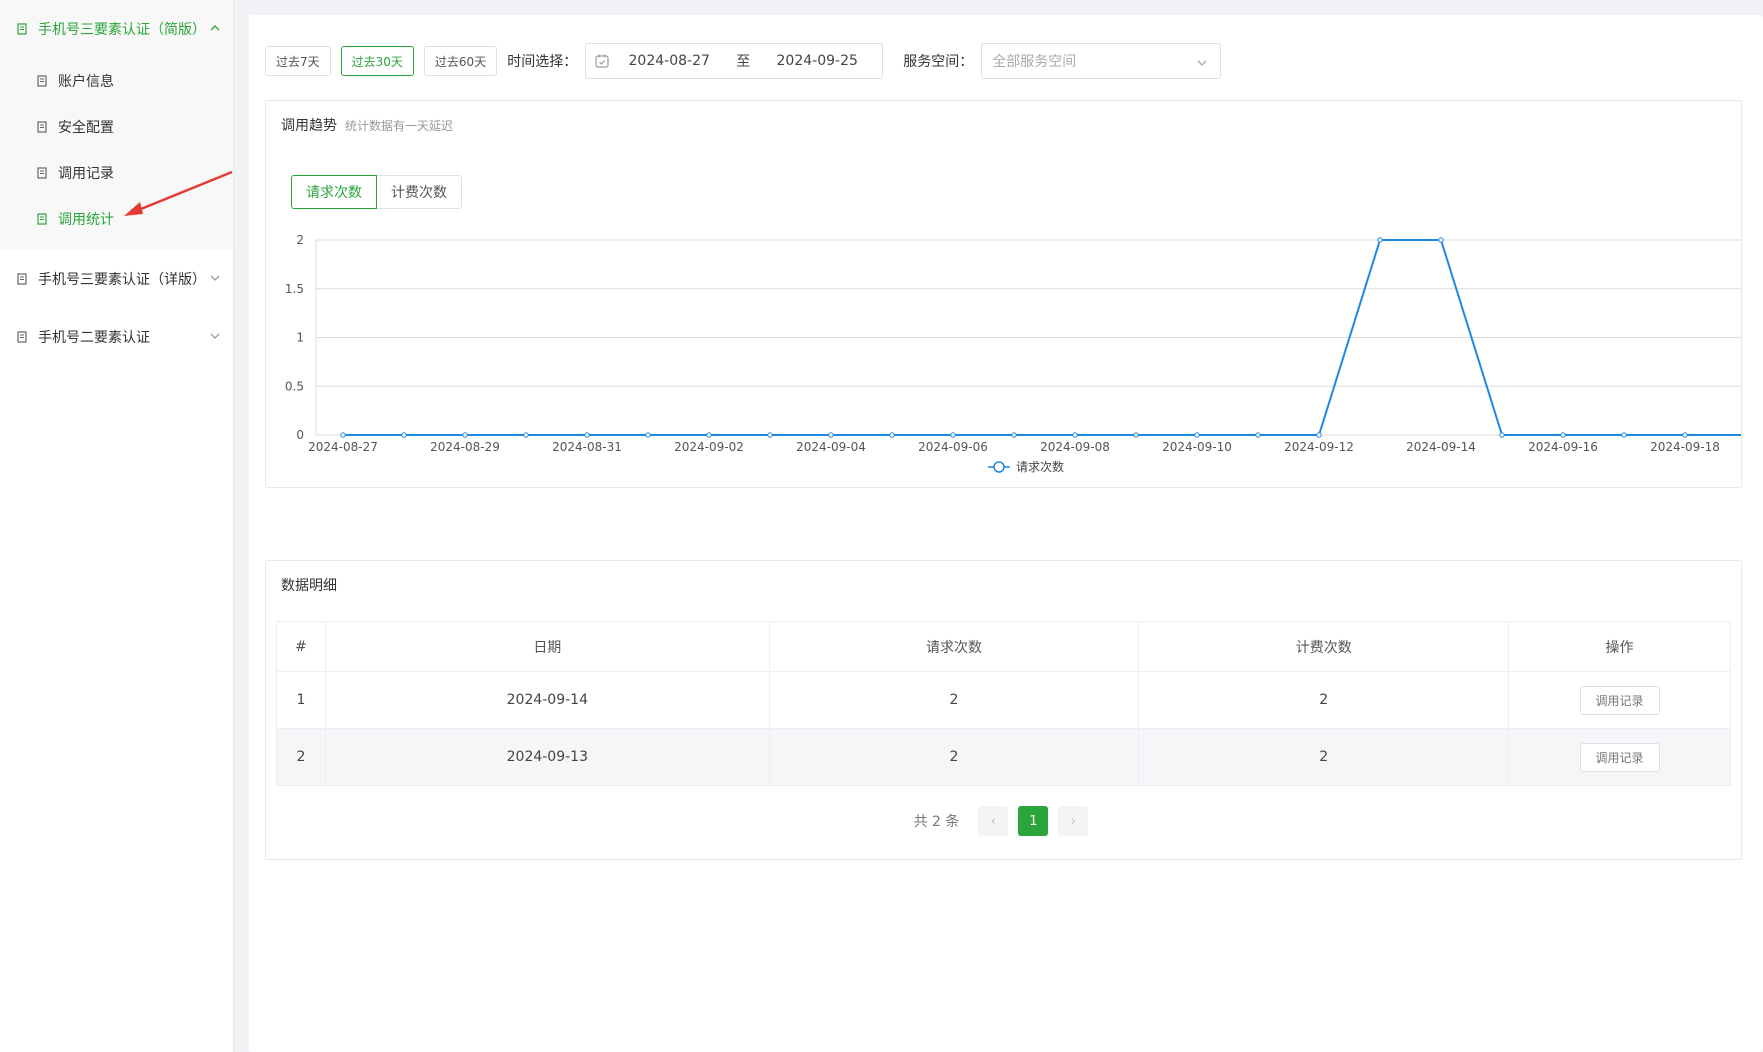 The height and width of the screenshot is (1052, 1763). Describe the element at coordinates (298, 61) in the screenshot. I see `range-7d-button: 过去7天` at that location.